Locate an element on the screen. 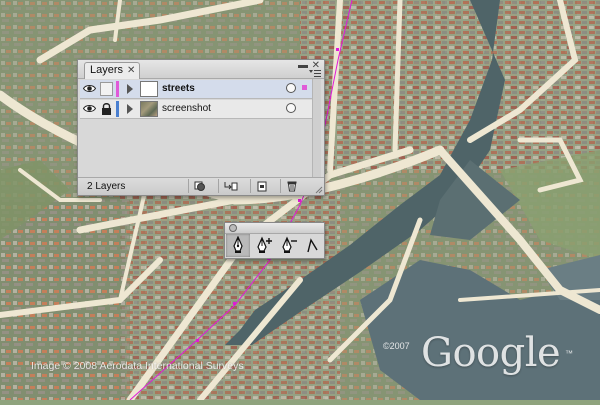  delete-anchor-point-icon is located at coordinates (289, 244).